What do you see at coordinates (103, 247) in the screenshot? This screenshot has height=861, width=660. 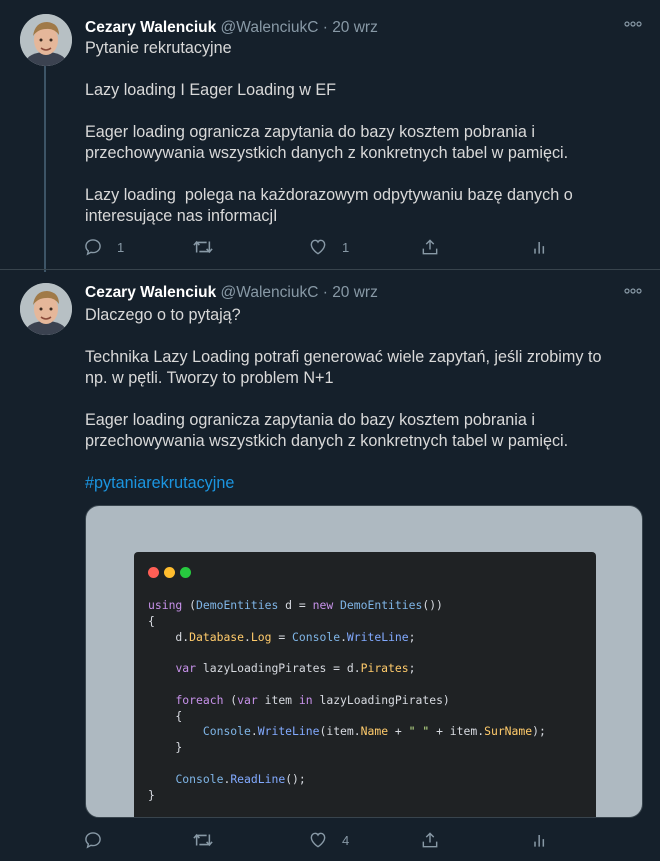 I see `reply-button: 1` at bounding box center [103, 247].